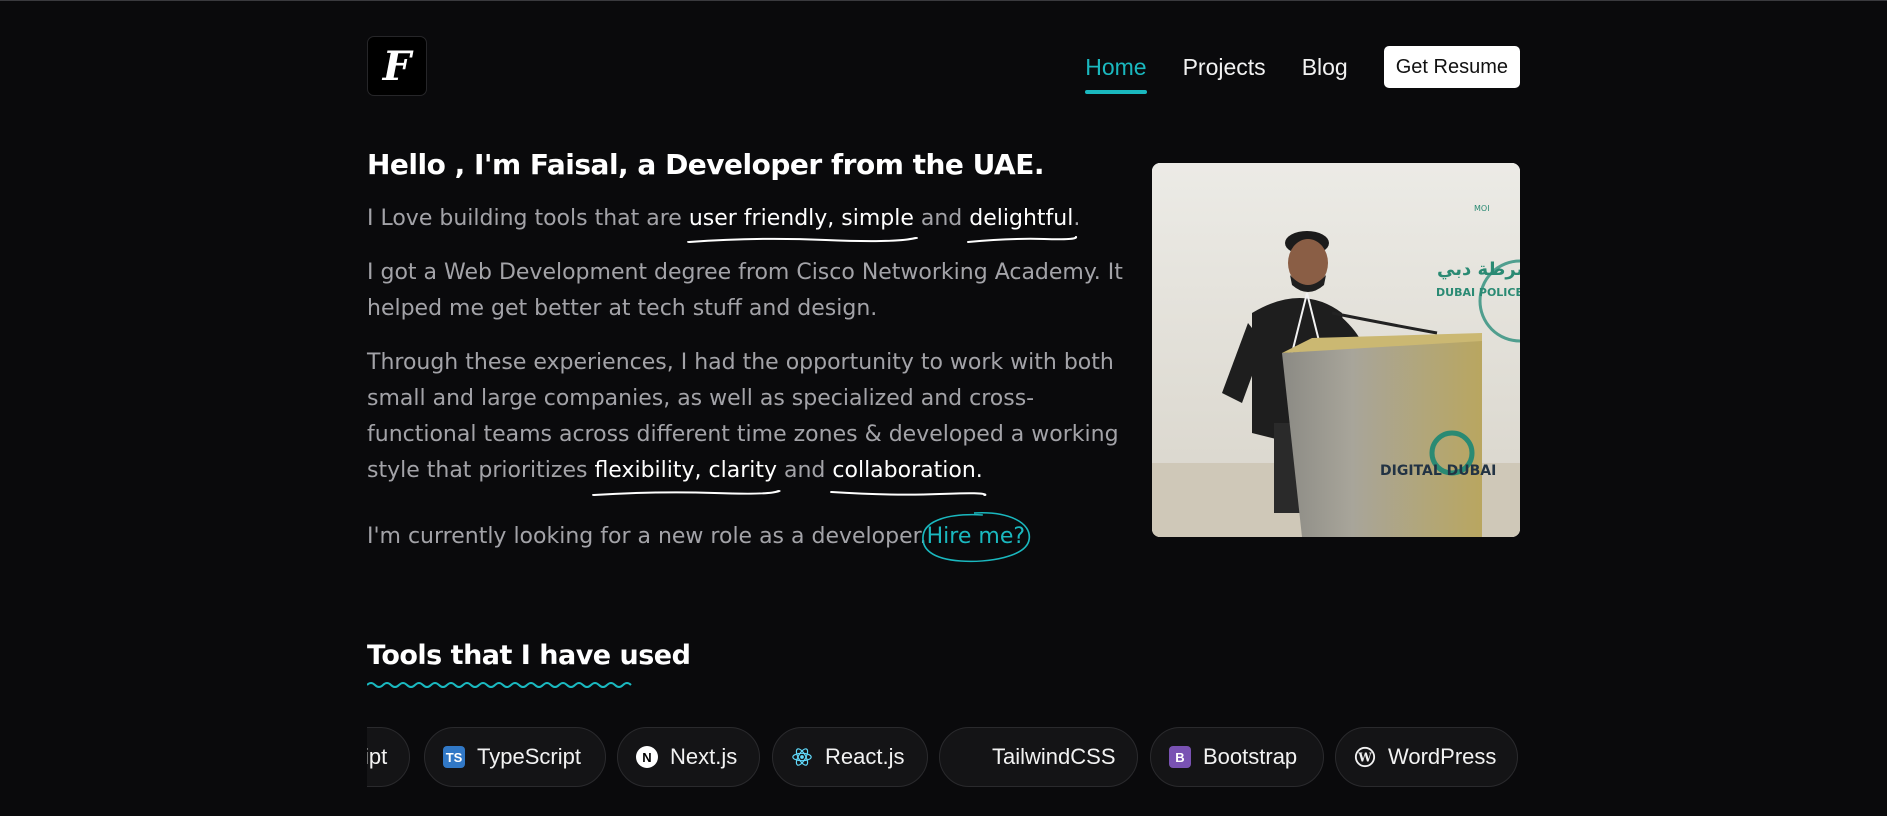 The width and height of the screenshot is (1887, 816). What do you see at coordinates (1325, 67) in the screenshot?
I see `nav-blog: Blog` at bounding box center [1325, 67].